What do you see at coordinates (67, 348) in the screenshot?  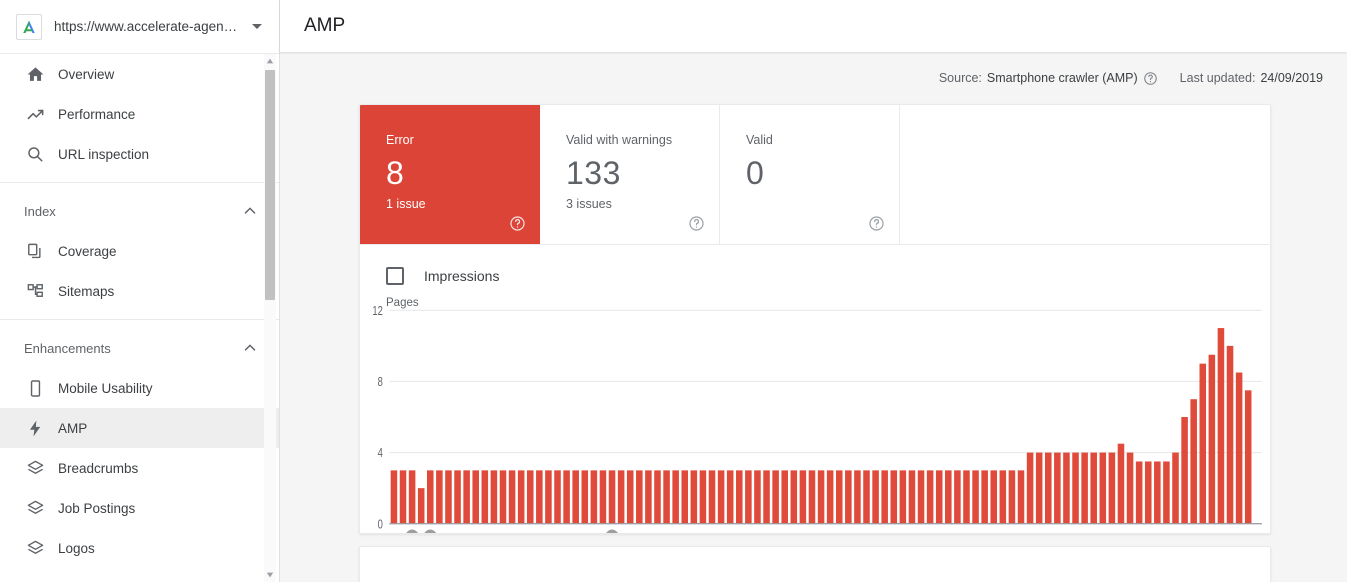 I see `section-label: Enhancements` at bounding box center [67, 348].